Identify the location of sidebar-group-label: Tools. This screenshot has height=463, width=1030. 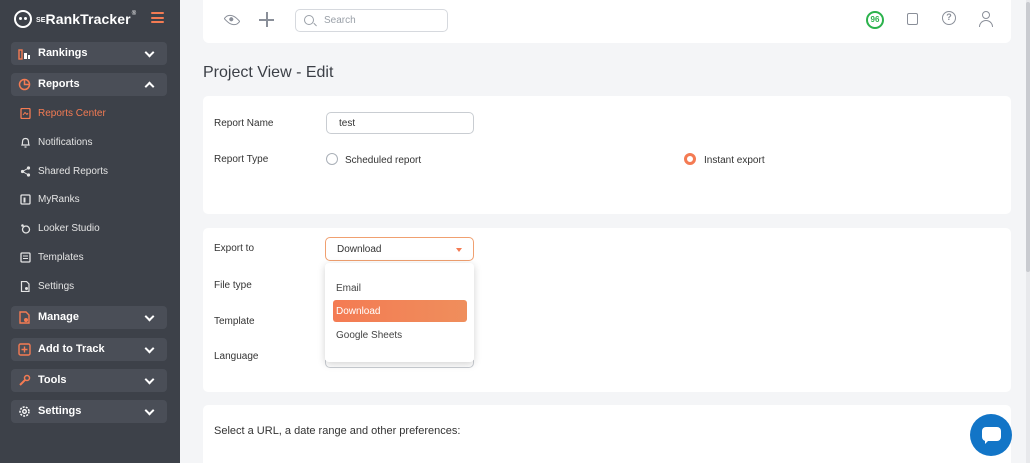
(52, 380).